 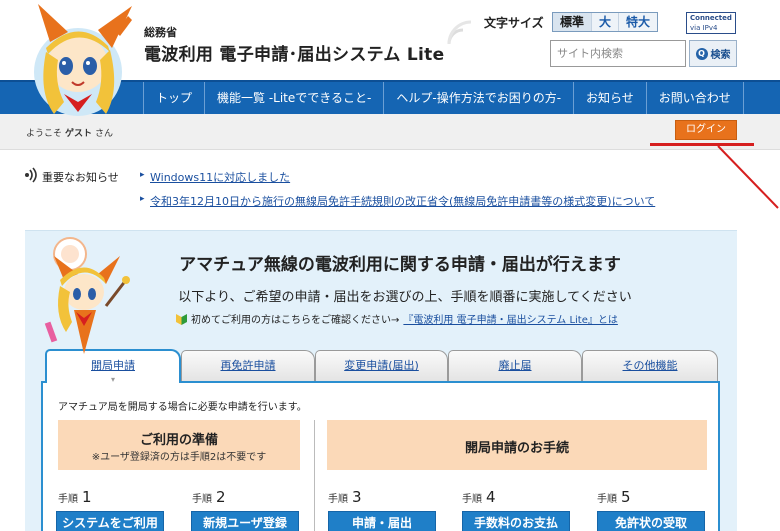 I want to click on site-title: 電波利用 電子申請･届出システム Lite, so click(x=294, y=52).